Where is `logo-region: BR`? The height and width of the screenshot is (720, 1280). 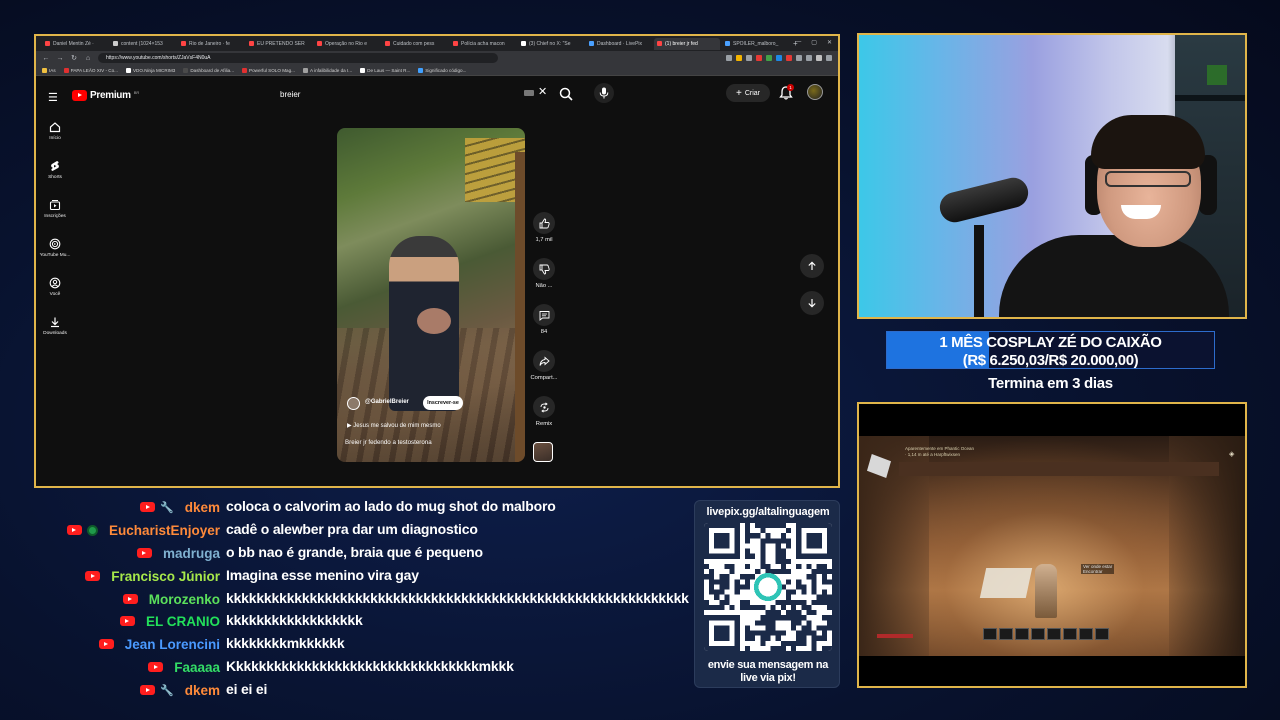 logo-region: BR is located at coordinates (136, 92).